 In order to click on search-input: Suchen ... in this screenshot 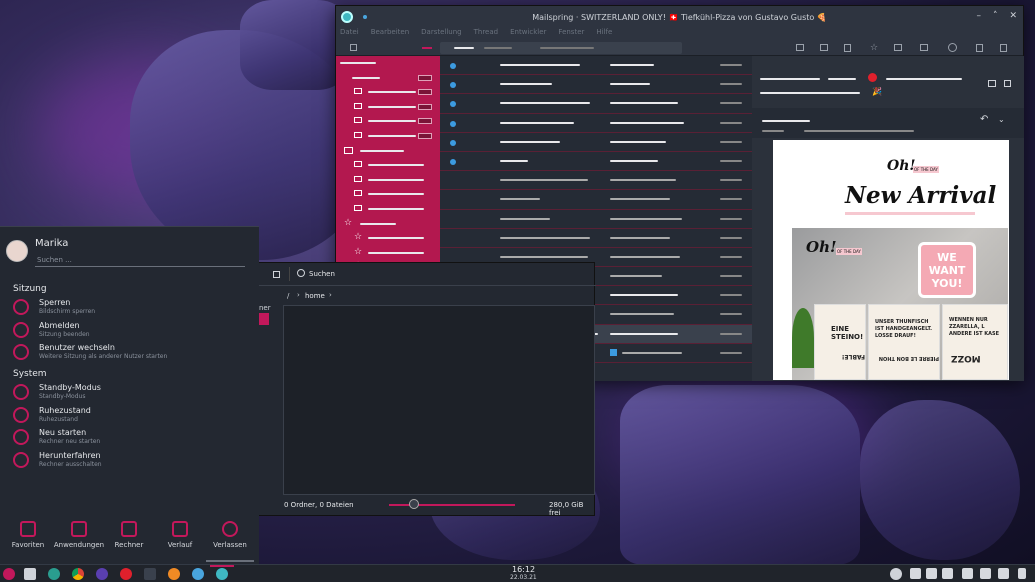, I will do `click(140, 260)`.